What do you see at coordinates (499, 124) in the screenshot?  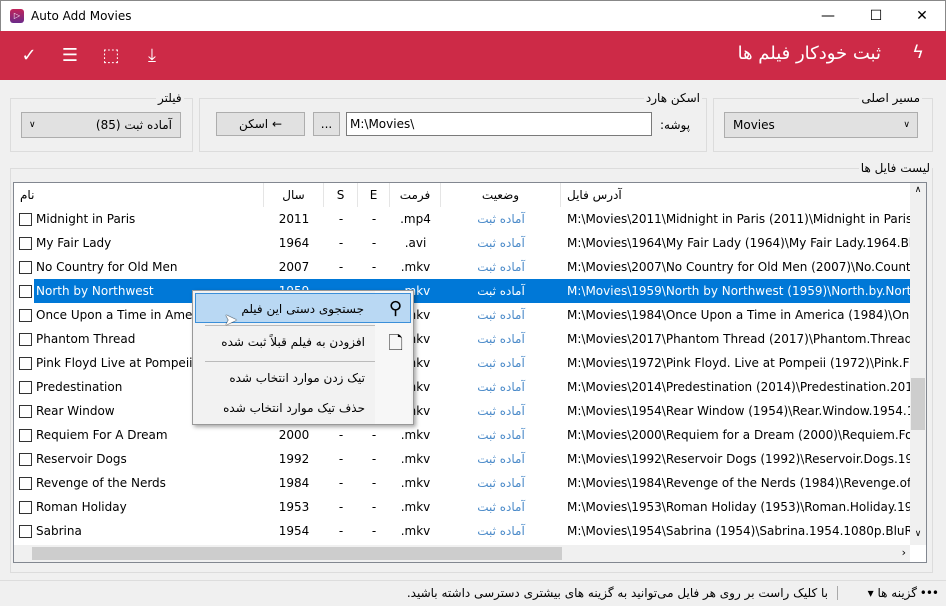 I see `folder-input: M:\Movies\` at bounding box center [499, 124].